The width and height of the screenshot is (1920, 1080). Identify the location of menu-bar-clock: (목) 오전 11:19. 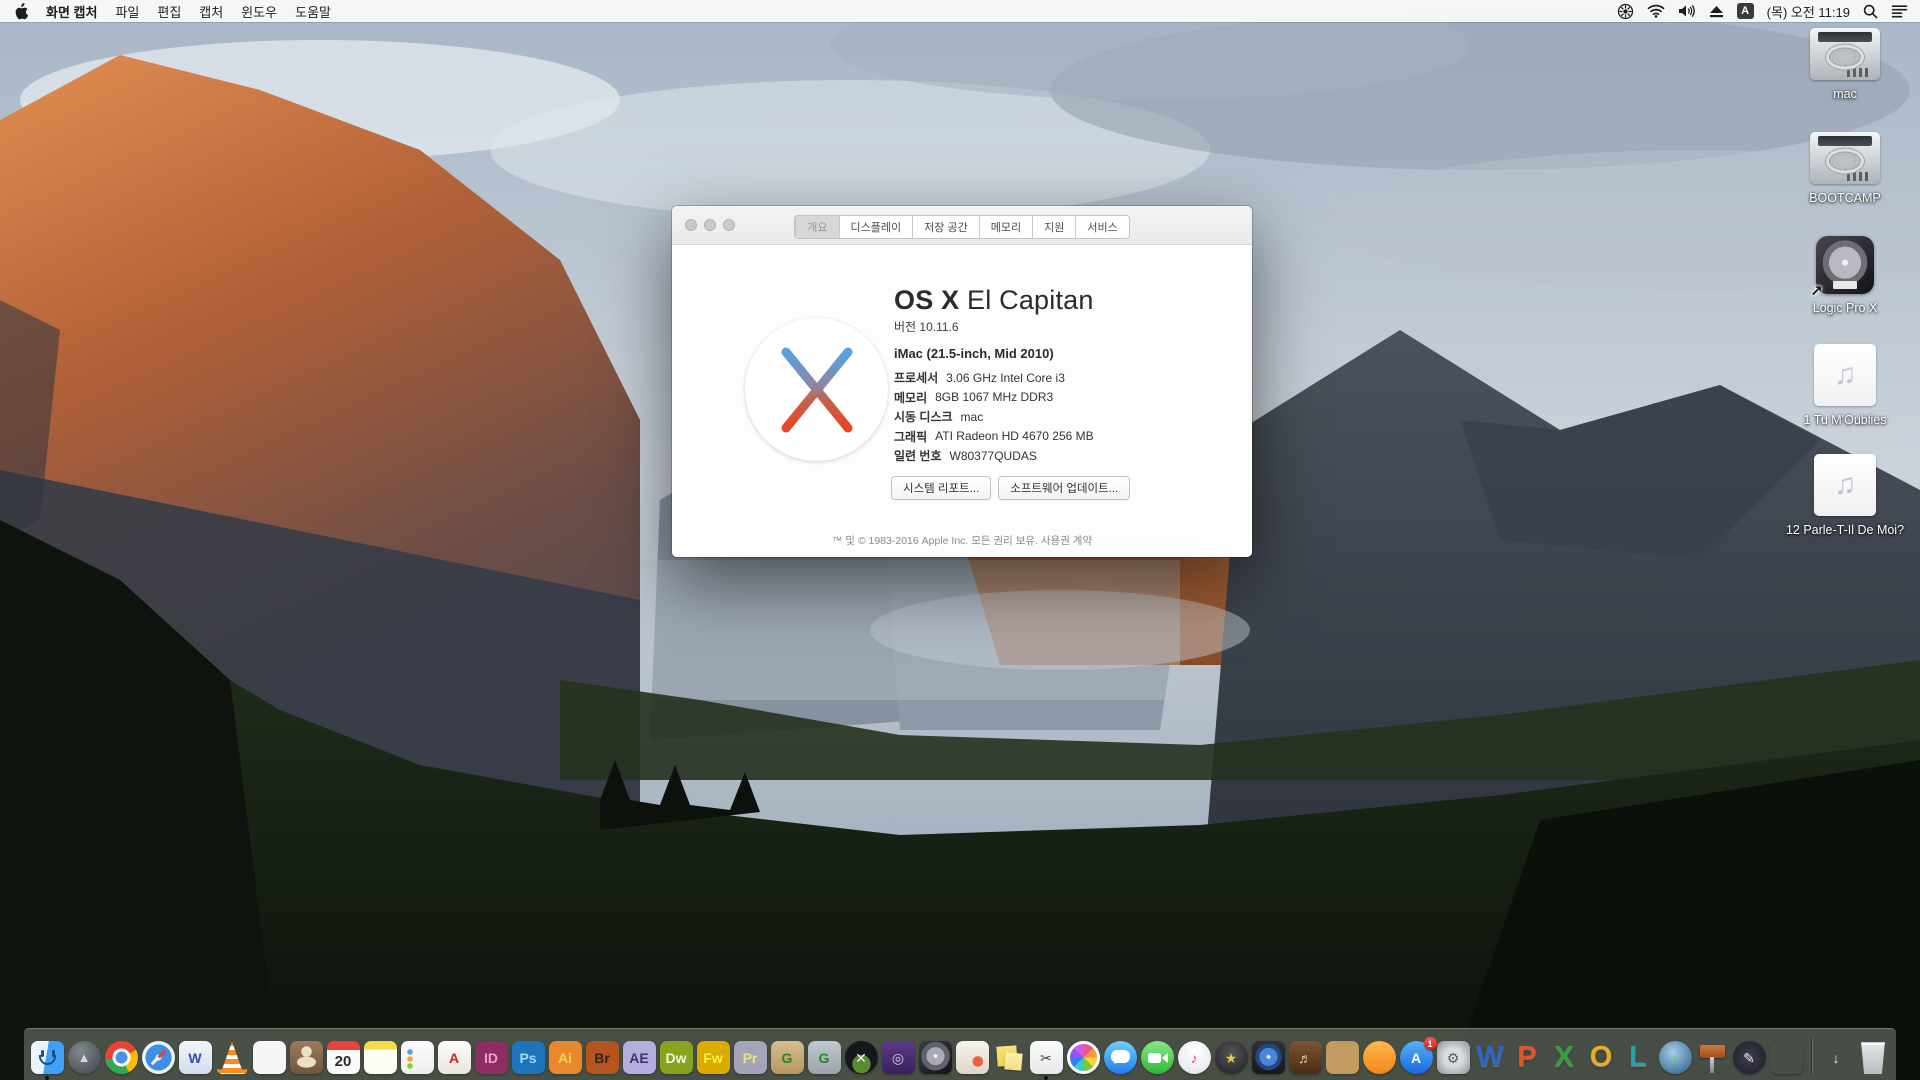
(1808, 11).